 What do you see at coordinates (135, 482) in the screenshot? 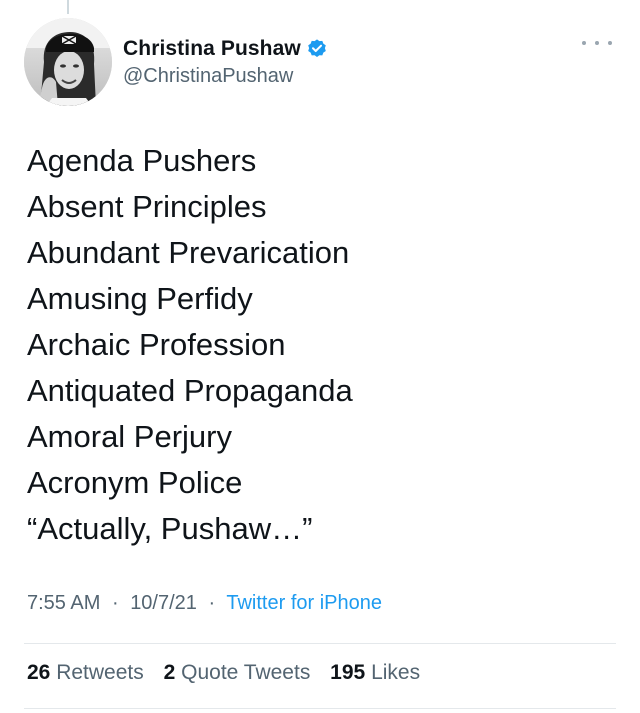
I see `tweet-line: Acronym Police` at bounding box center [135, 482].